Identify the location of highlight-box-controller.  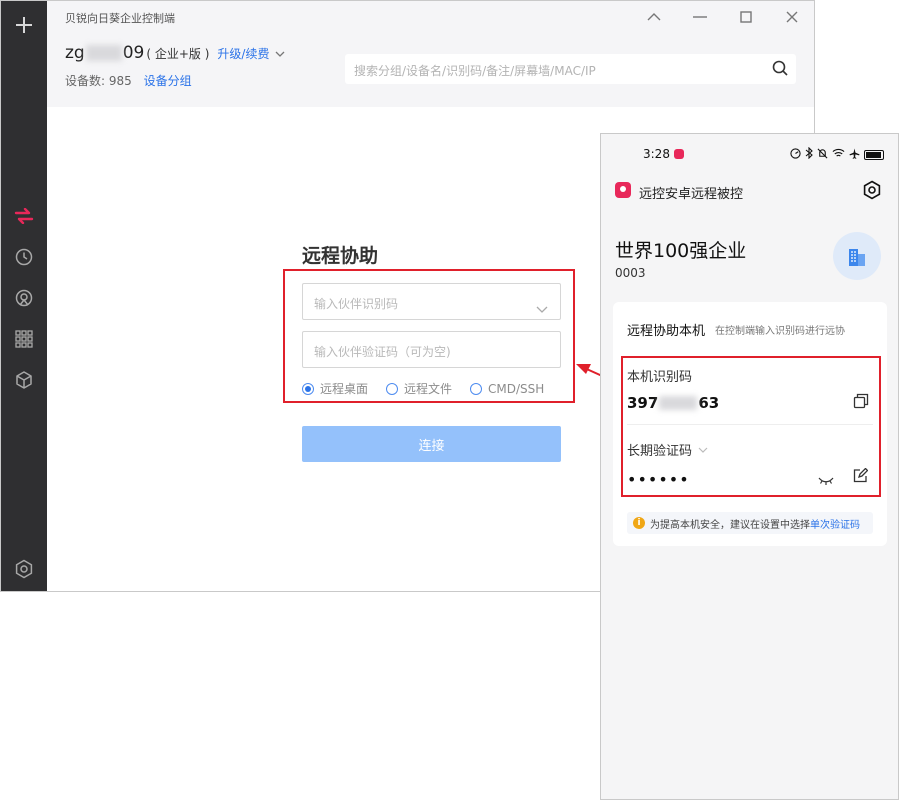
(429, 336).